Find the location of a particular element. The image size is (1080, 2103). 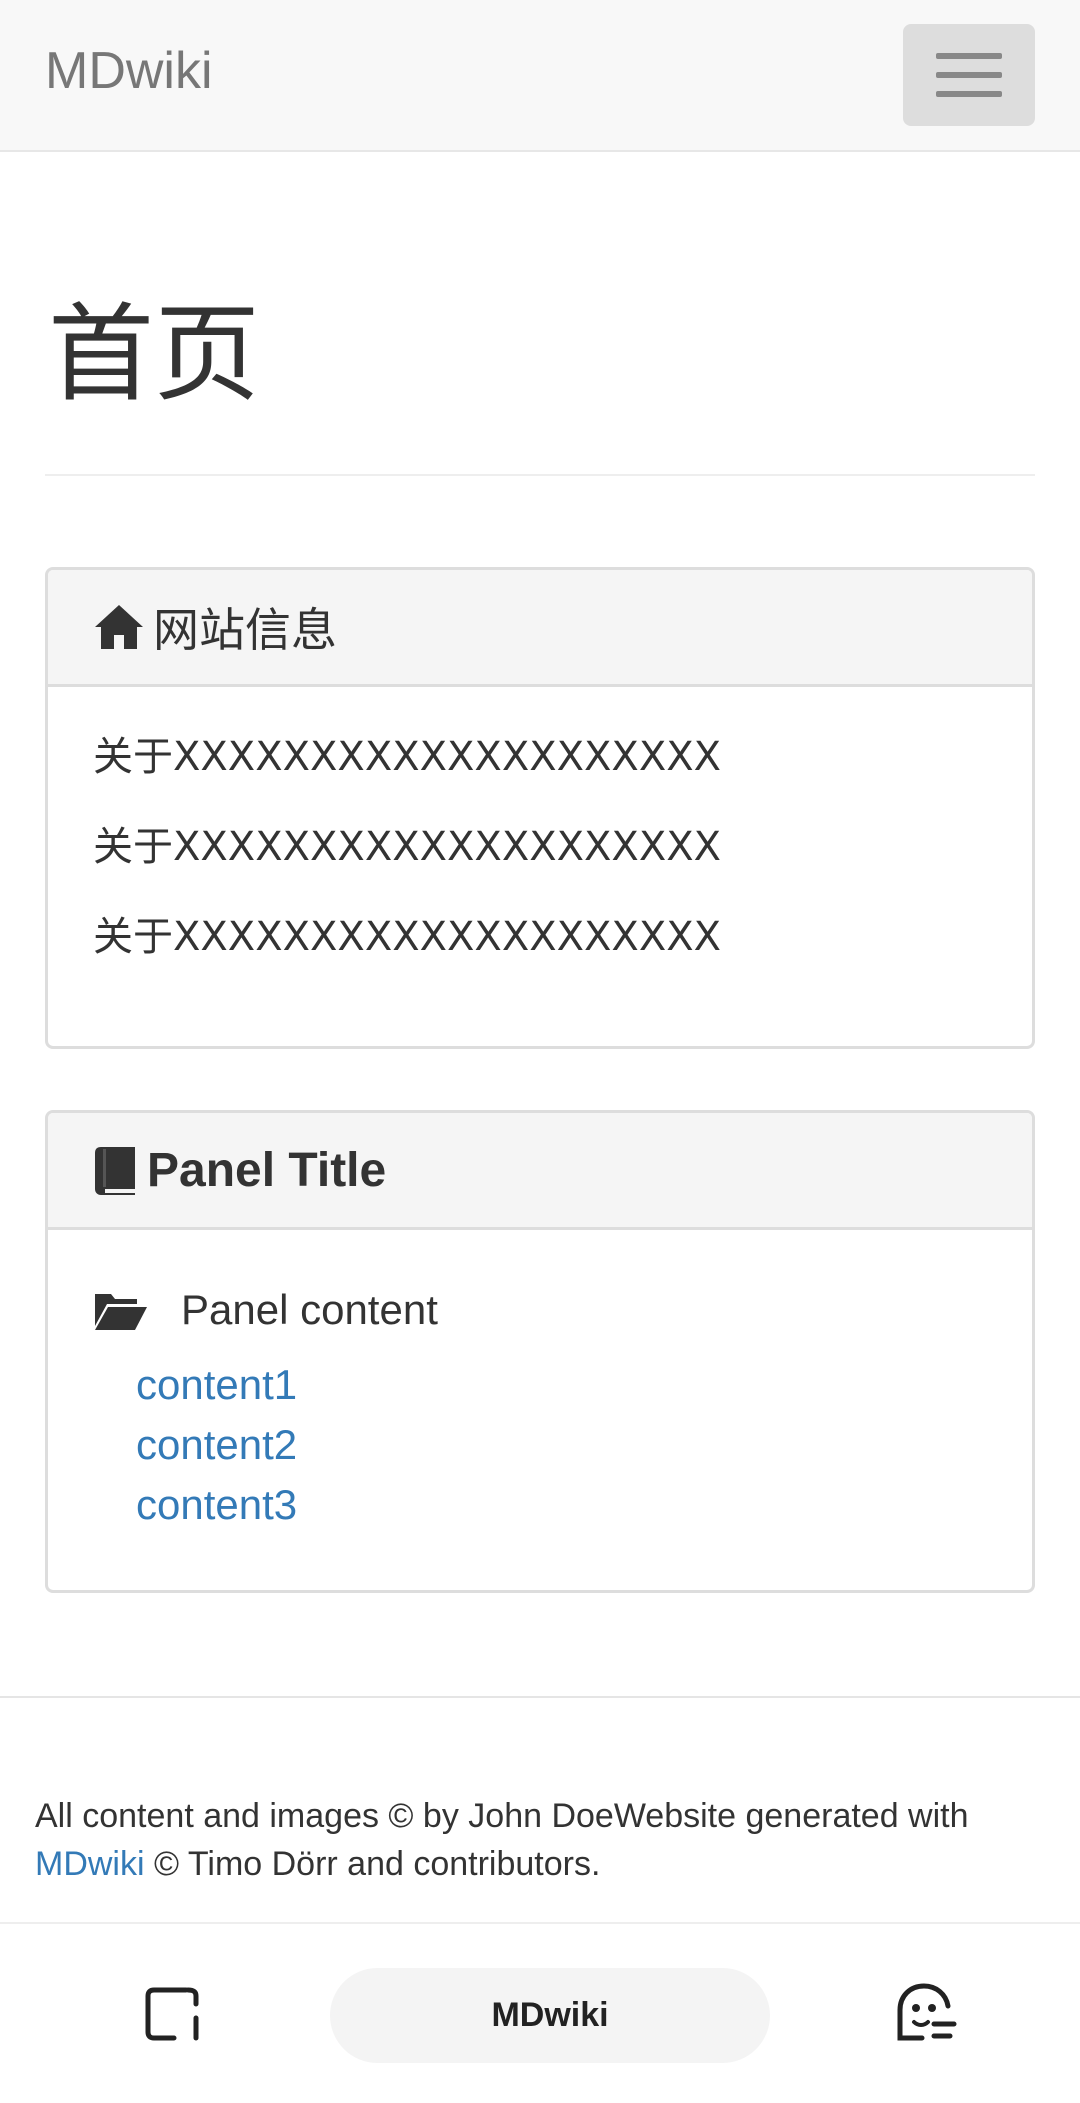

home-icon is located at coordinates (119, 627).